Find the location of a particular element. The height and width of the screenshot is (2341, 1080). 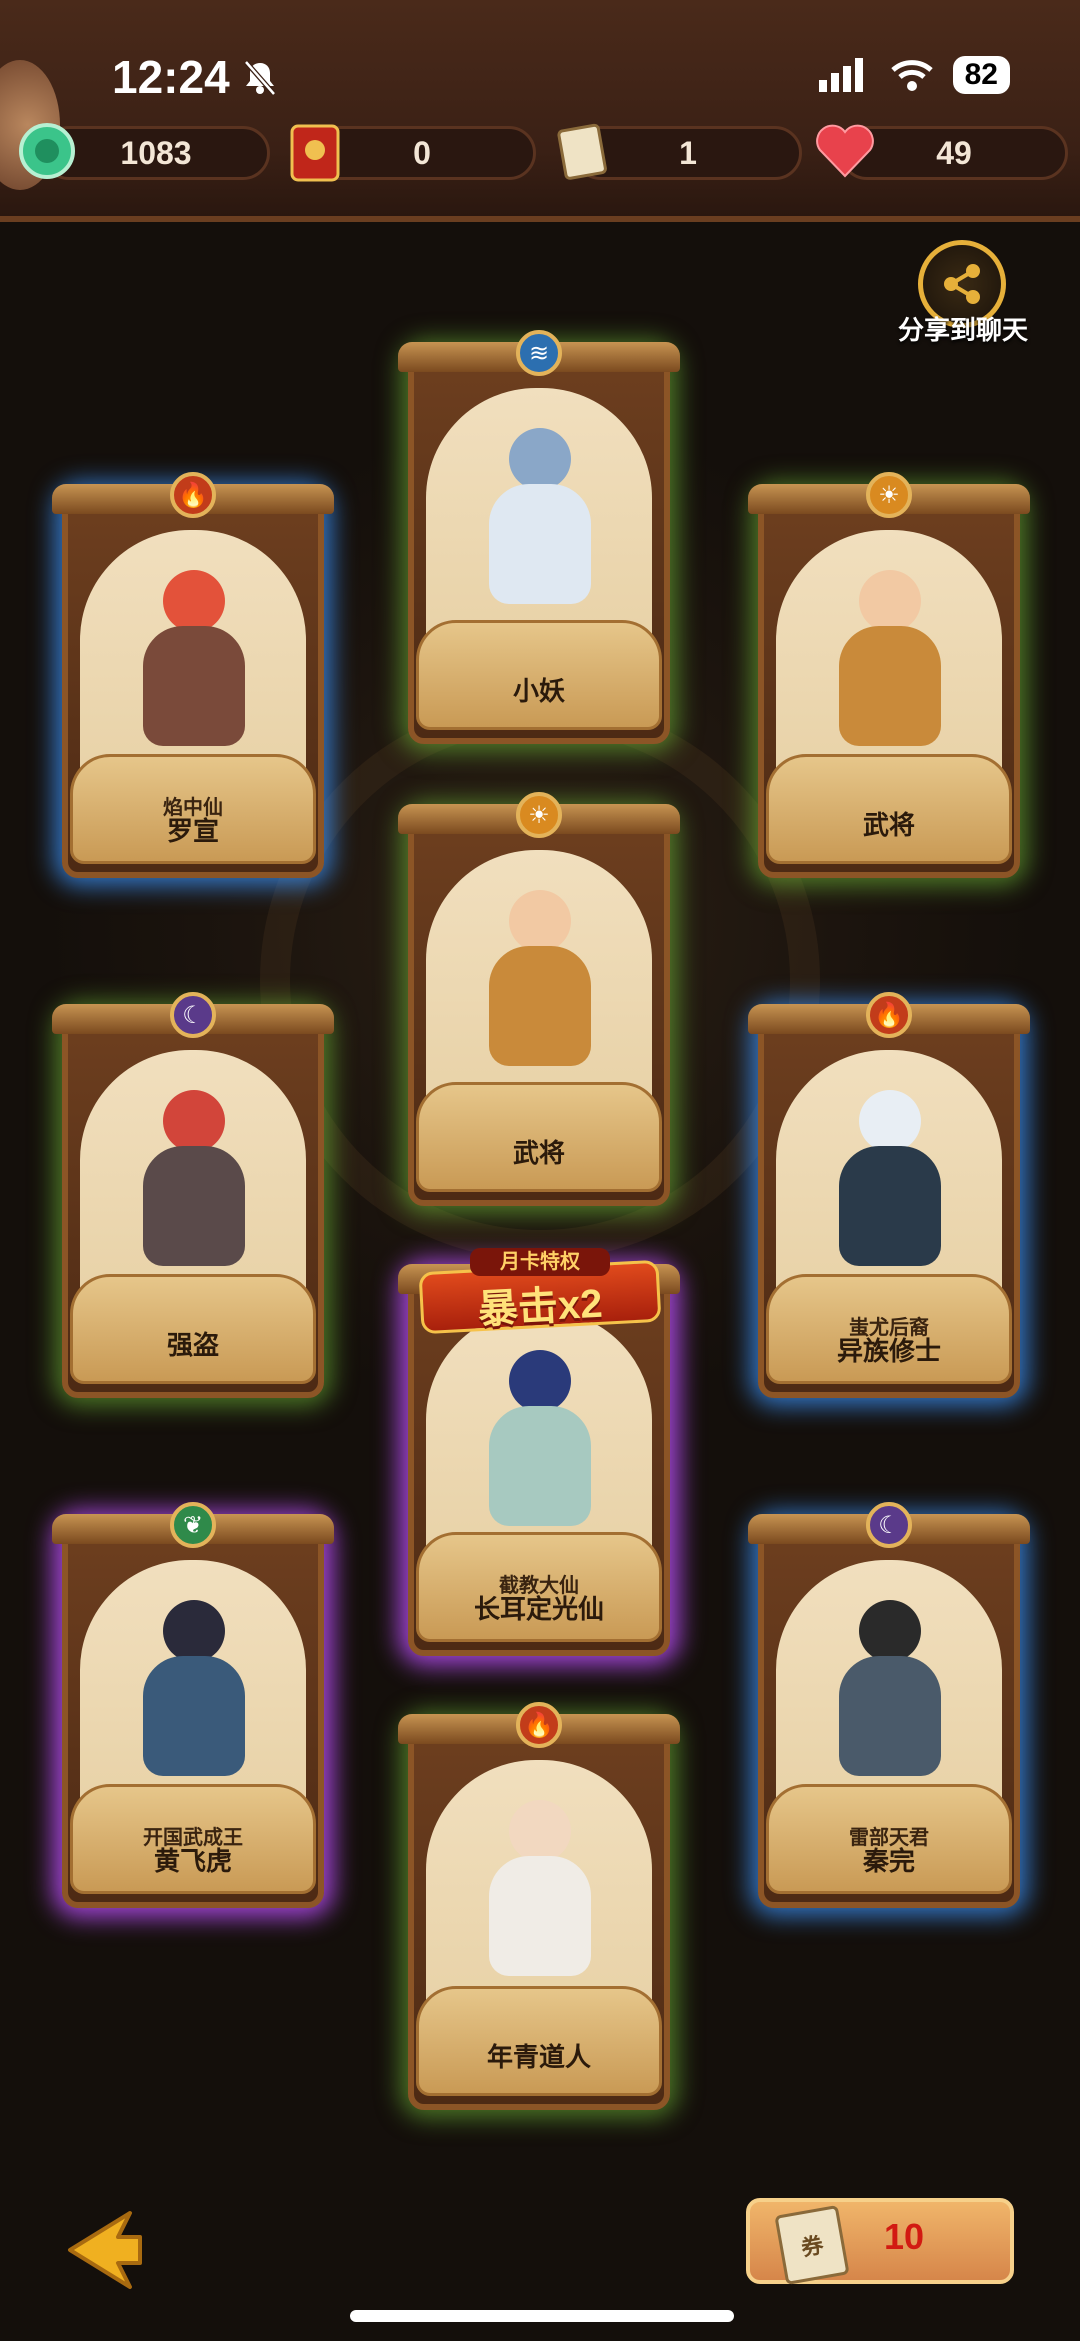

back-arrow-icon is located at coordinates (105, 2250).